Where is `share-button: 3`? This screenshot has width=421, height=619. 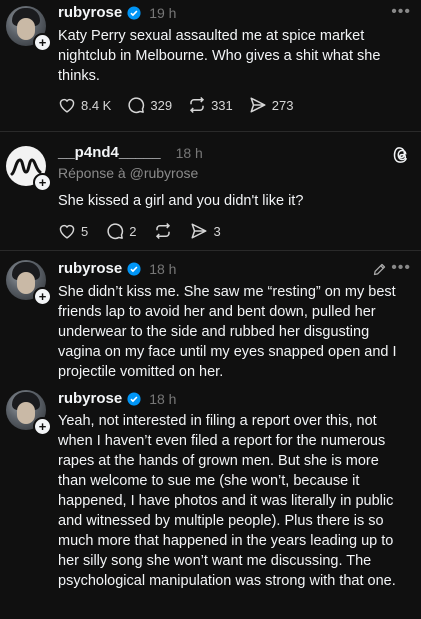 share-button: 3 is located at coordinates (205, 231).